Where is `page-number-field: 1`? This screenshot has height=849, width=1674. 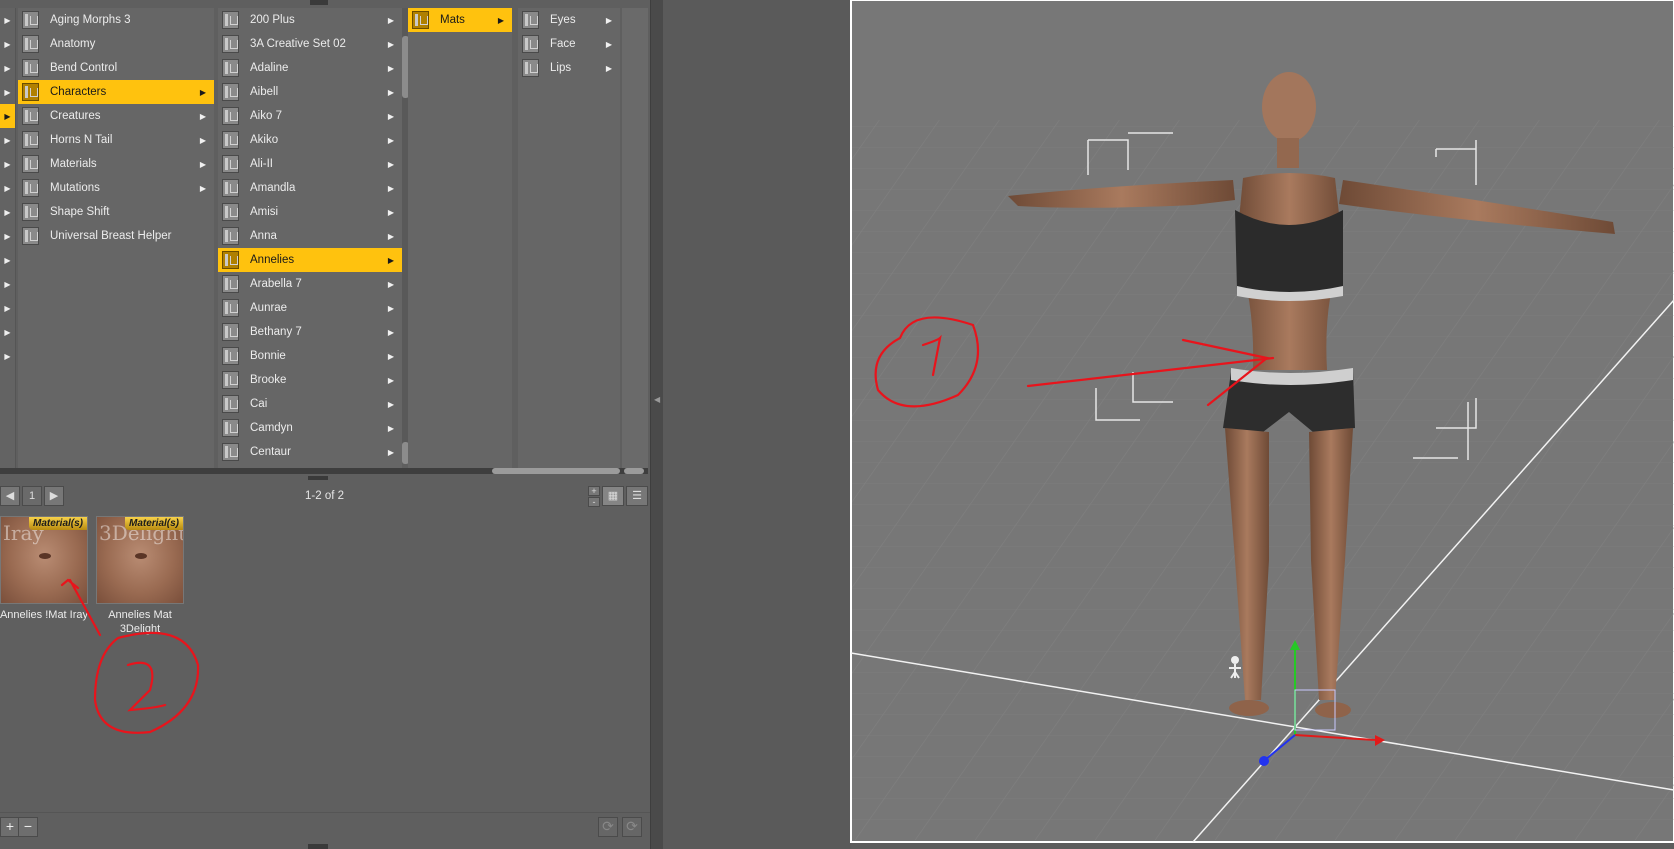 page-number-field: 1 is located at coordinates (32, 496).